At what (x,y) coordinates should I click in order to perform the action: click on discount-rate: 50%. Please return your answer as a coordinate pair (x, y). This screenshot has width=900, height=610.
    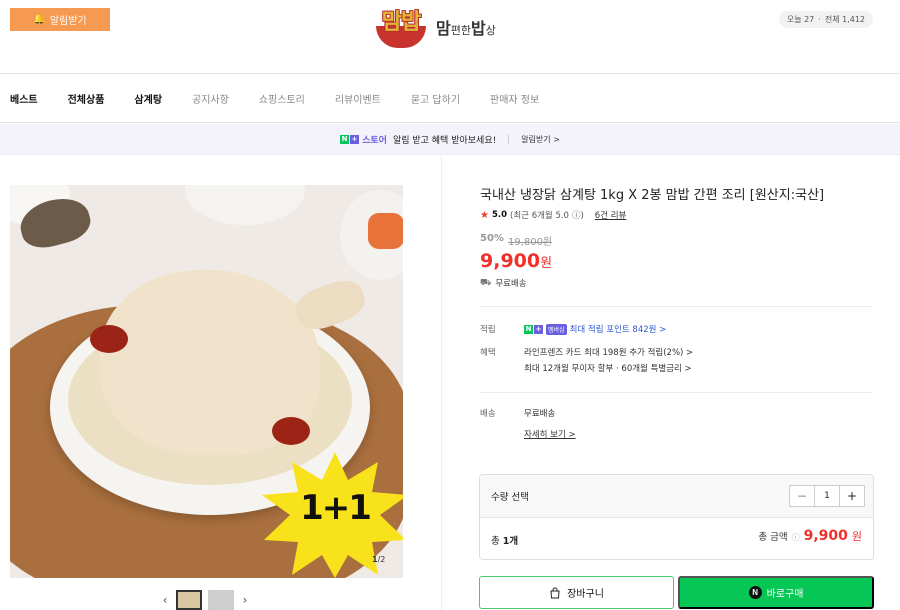
    Looking at the image, I should click on (492, 238).